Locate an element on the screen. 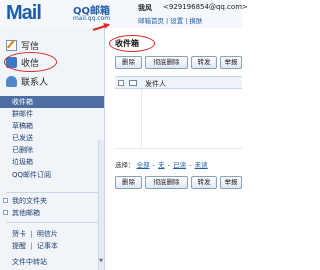 This screenshot has height=270, width=320. contacts-icon is located at coordinates (11, 81).